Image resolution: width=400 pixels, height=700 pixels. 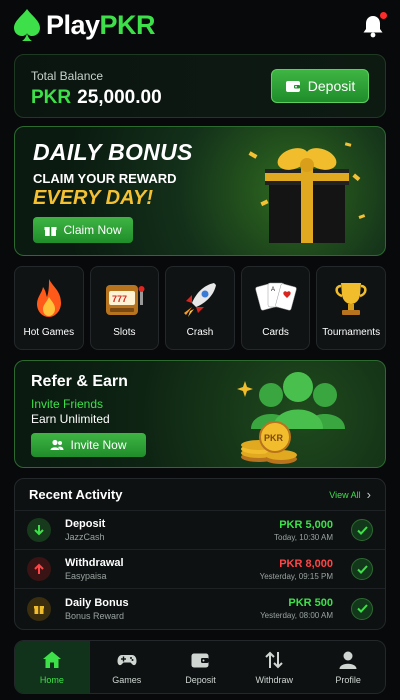 What do you see at coordinates (94, 563) in the screenshot?
I see `activity-name: Withdrawal` at bounding box center [94, 563].